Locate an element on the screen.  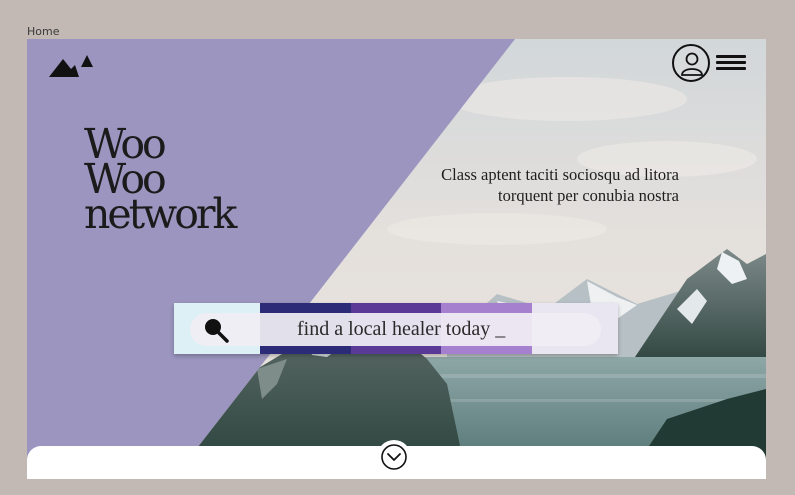
scroll-down-button is located at coordinates (394, 457).